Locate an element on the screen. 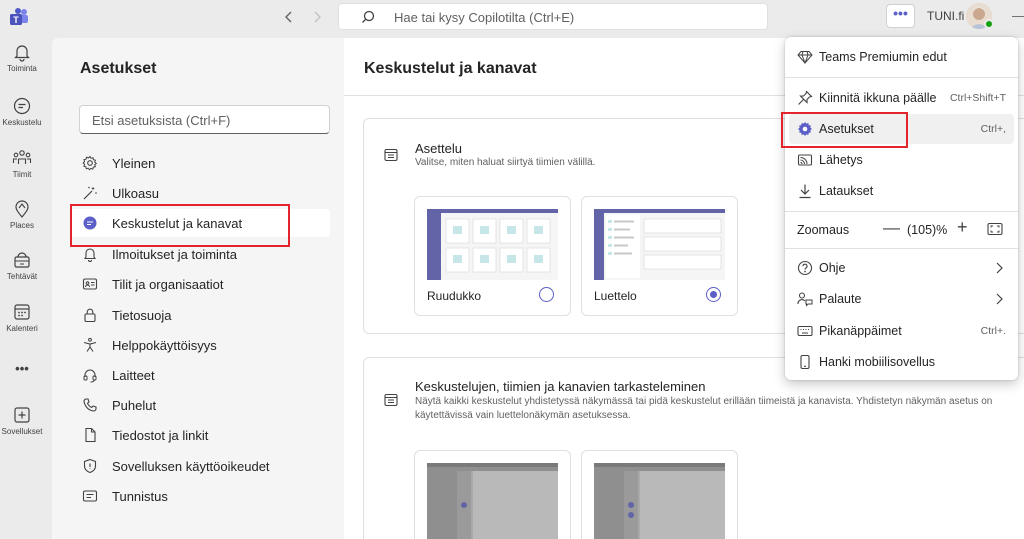 This screenshot has width=1024, height=539. search-icon is located at coordinates (368, 16).